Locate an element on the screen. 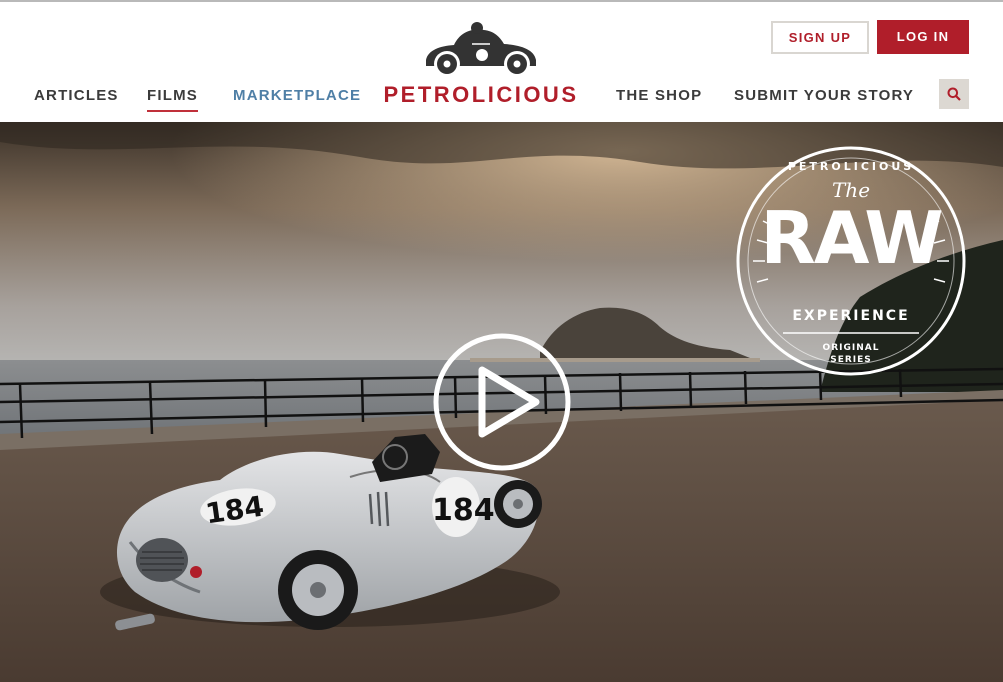 The image size is (1003, 682). sign-up-button: SIGN UP is located at coordinates (820, 37).